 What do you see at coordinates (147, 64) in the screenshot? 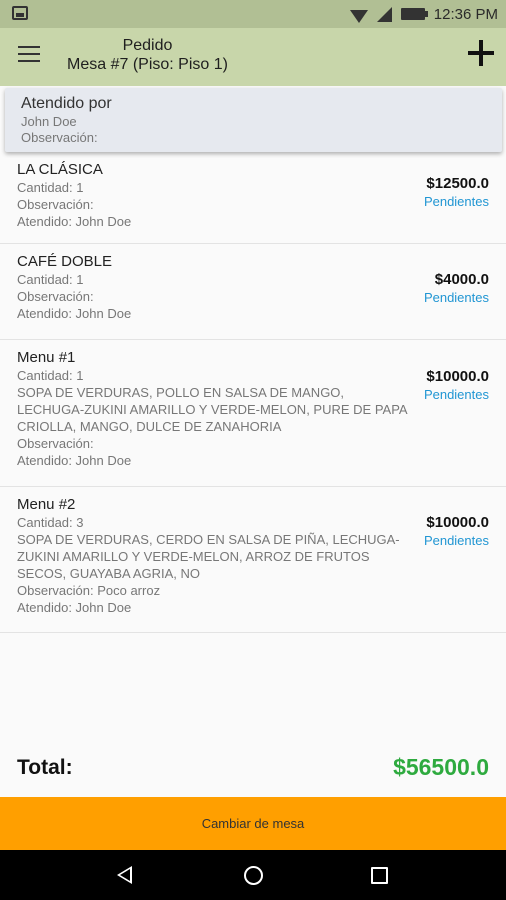
I see `title-table: Mesa #7 (Piso: Piso 1)` at bounding box center [147, 64].